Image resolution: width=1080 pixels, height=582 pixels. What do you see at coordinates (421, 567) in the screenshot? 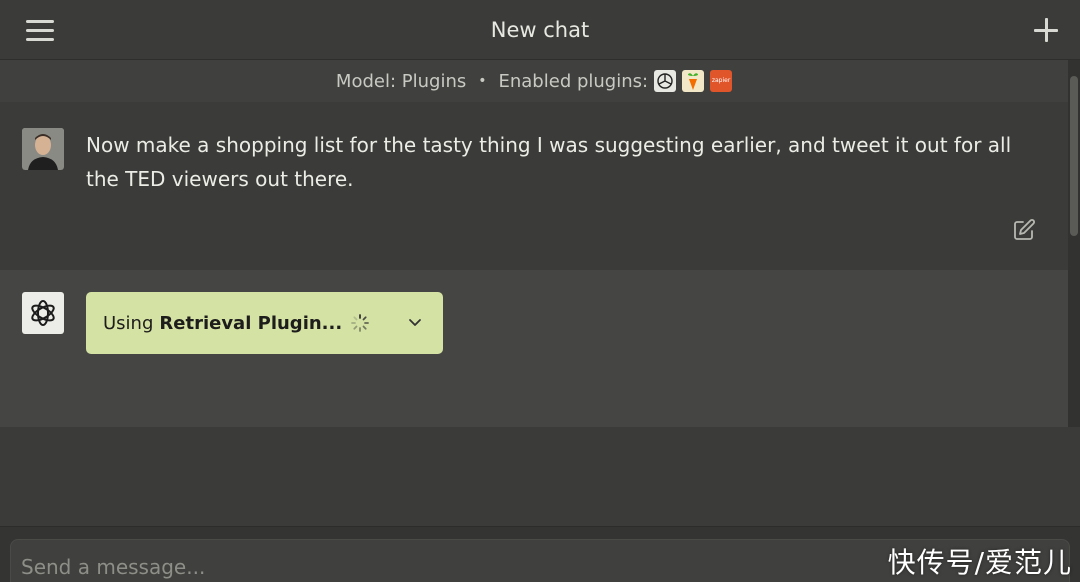
I see `message-input` at bounding box center [421, 567].